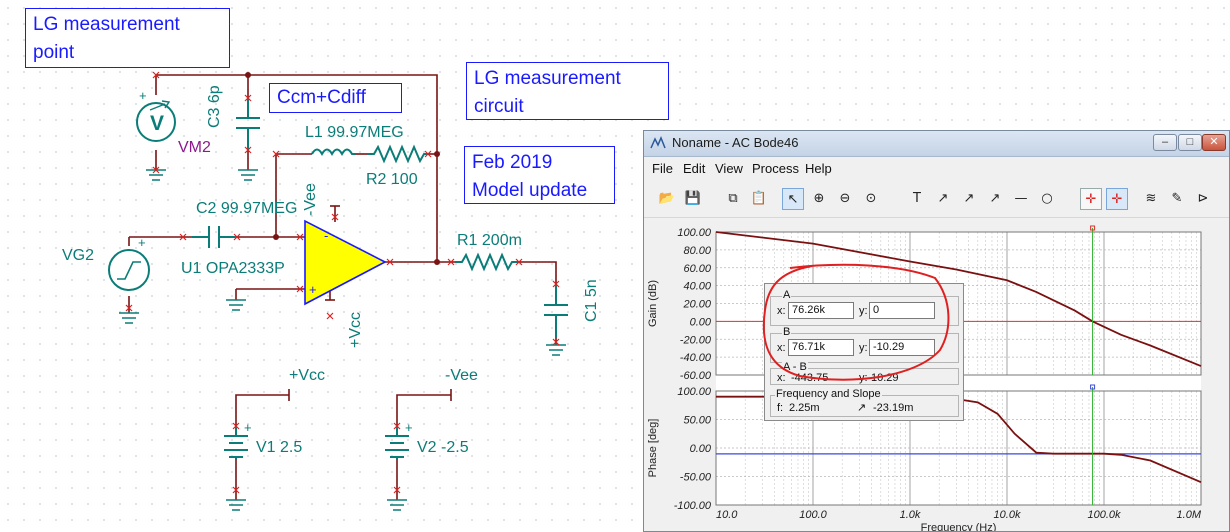 This screenshot has width=1230, height=532. Describe the element at coordinates (781, 378) in the screenshot. I see `cursor-diff-x-label: x:` at that location.